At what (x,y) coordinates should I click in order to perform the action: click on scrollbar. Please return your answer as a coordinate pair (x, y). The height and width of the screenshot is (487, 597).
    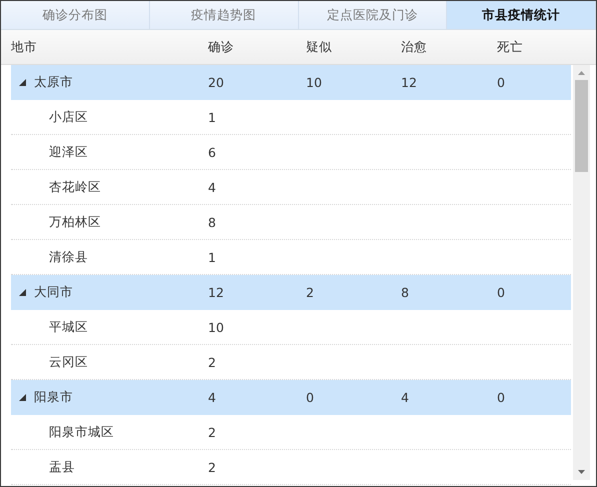
    Looking at the image, I should click on (581, 272).